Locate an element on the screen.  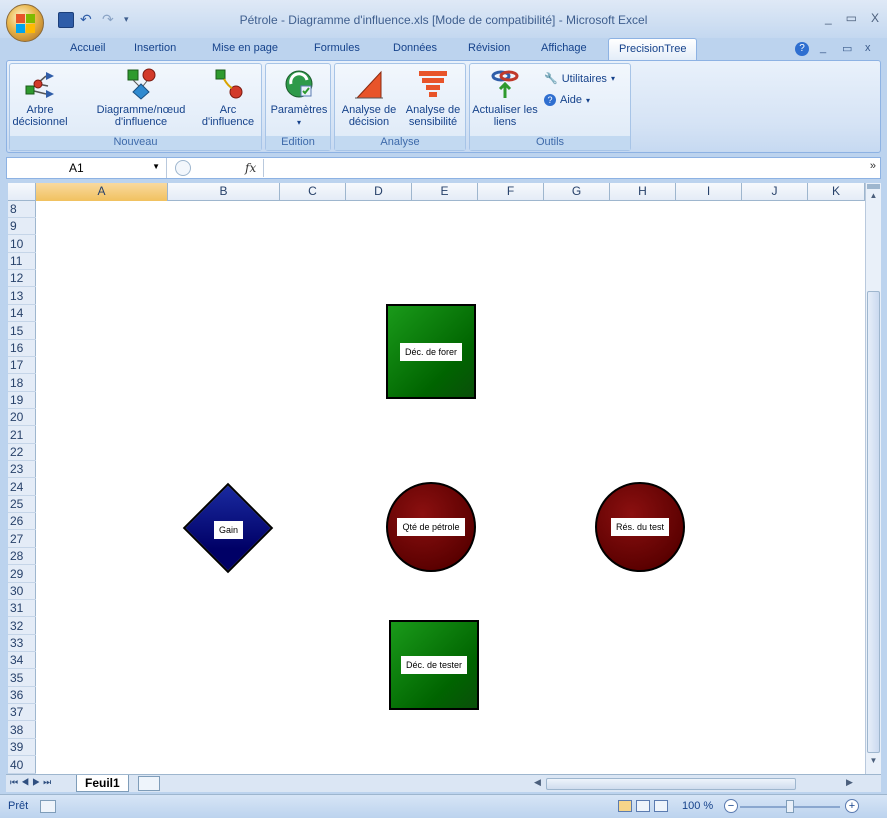
chance-node-petrole: Qté de pétrole is located at coordinates (431, 527).